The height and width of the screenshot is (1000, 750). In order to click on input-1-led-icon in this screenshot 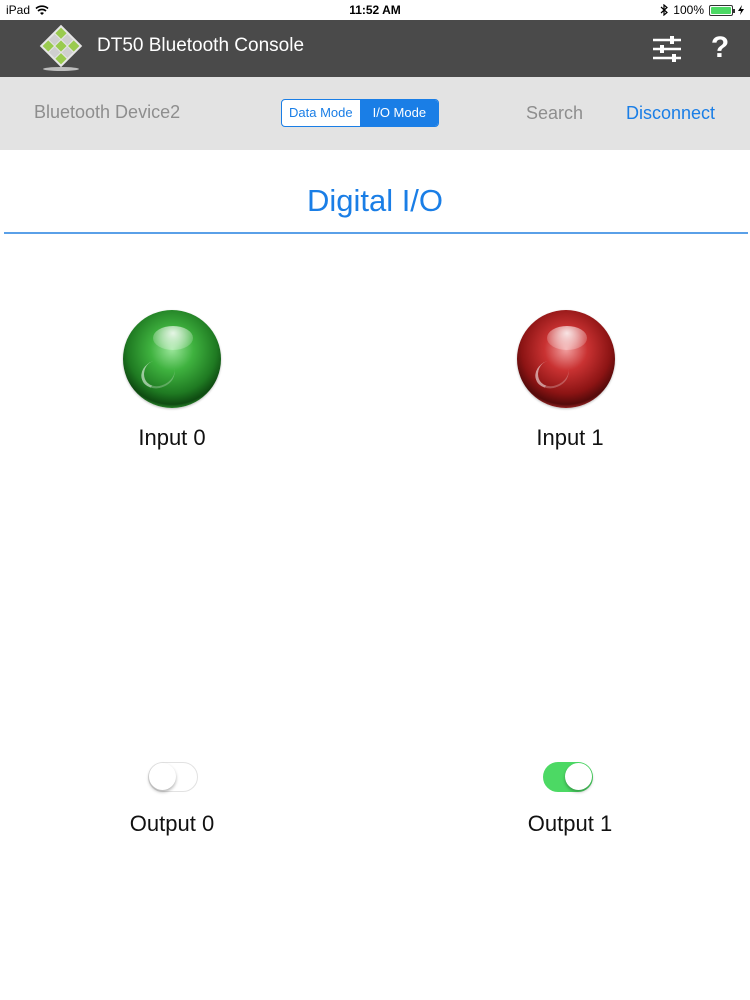, I will do `click(566, 359)`.